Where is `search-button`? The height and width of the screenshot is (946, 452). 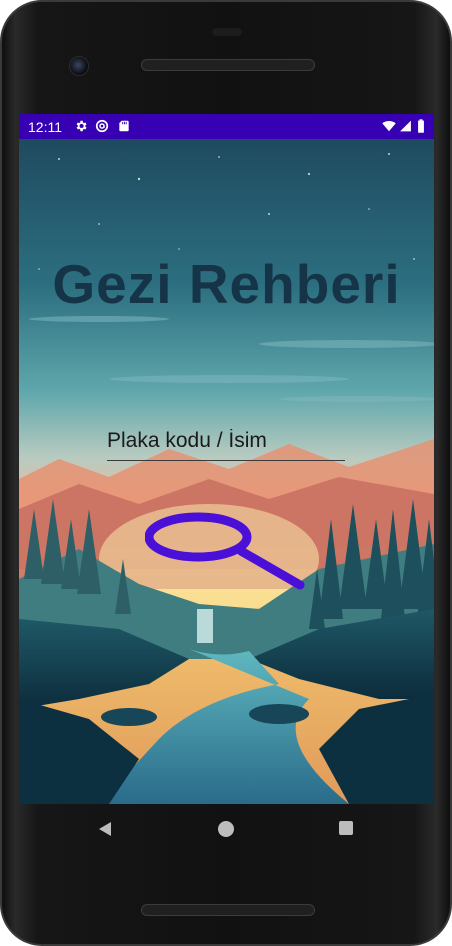 search-button is located at coordinates (224, 549).